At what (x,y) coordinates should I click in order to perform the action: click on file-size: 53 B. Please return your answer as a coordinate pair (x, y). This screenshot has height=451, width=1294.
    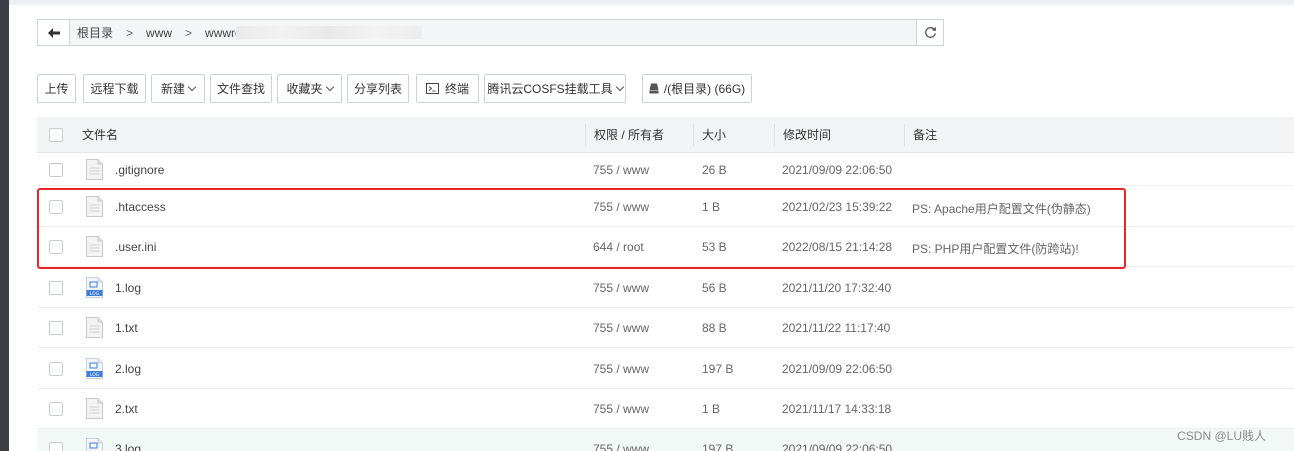
    Looking at the image, I should click on (714, 247).